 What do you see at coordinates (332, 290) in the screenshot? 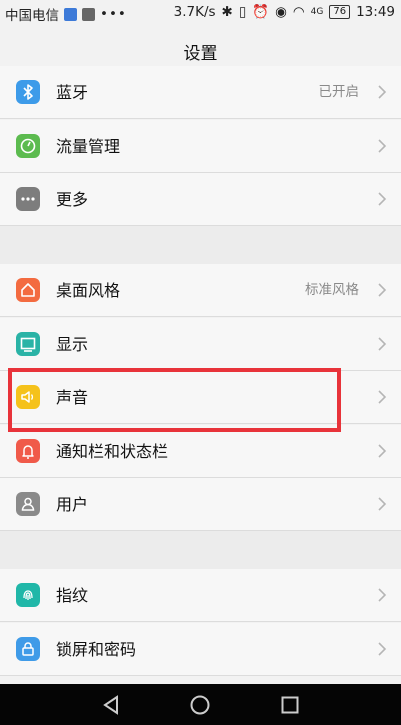
I see `settings-row-value: 标准风格` at bounding box center [332, 290].